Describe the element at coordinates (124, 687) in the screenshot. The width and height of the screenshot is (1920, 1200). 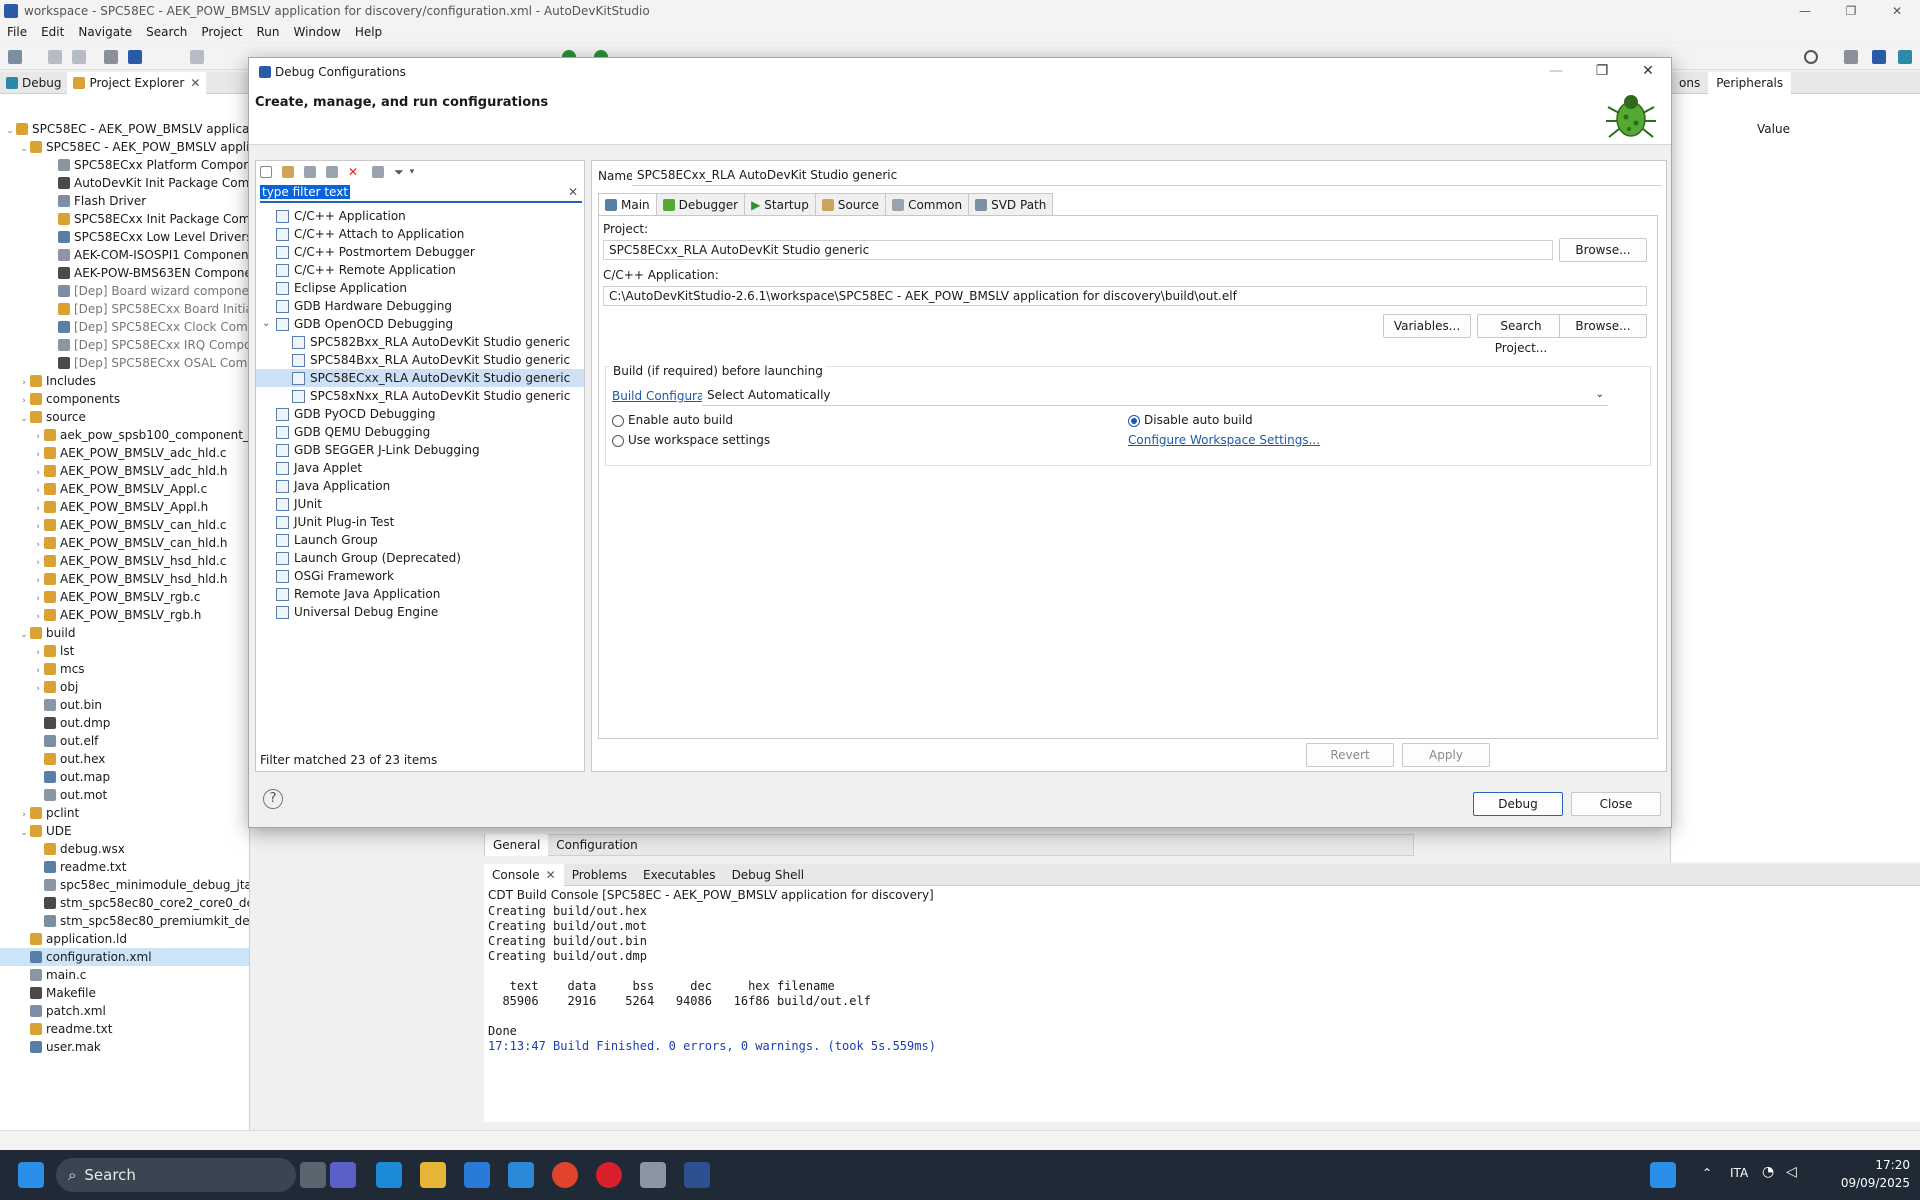
I see `project-tree-item: › obj` at that location.